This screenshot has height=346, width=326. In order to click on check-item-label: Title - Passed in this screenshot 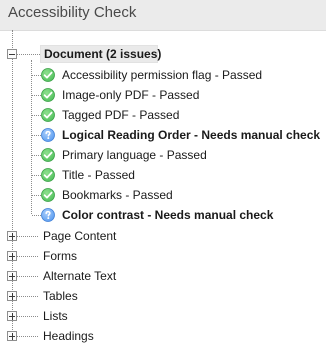, I will do `click(98, 175)`.